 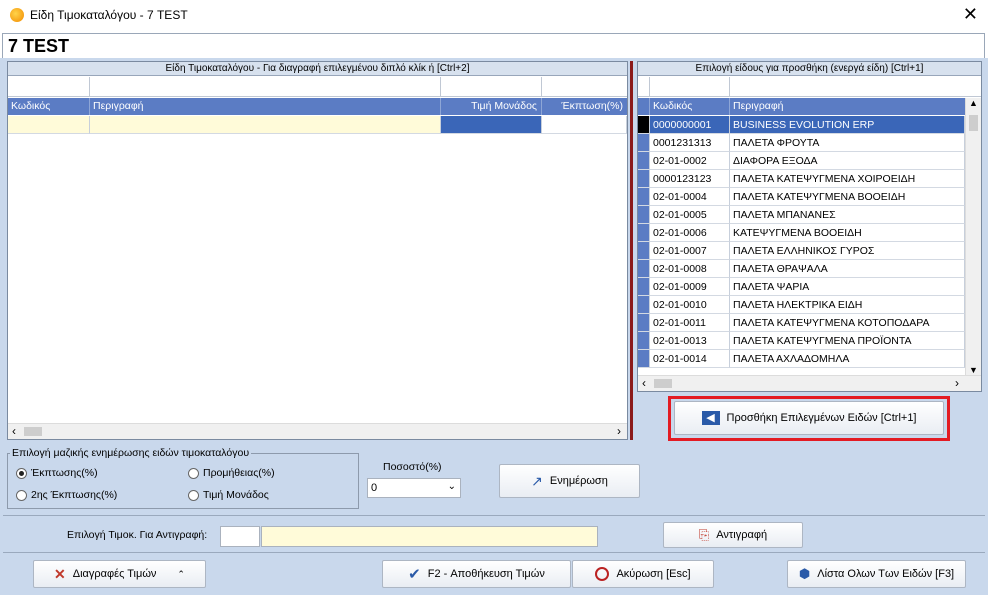 I want to click on close-icon: ✕, so click(x=970, y=14).